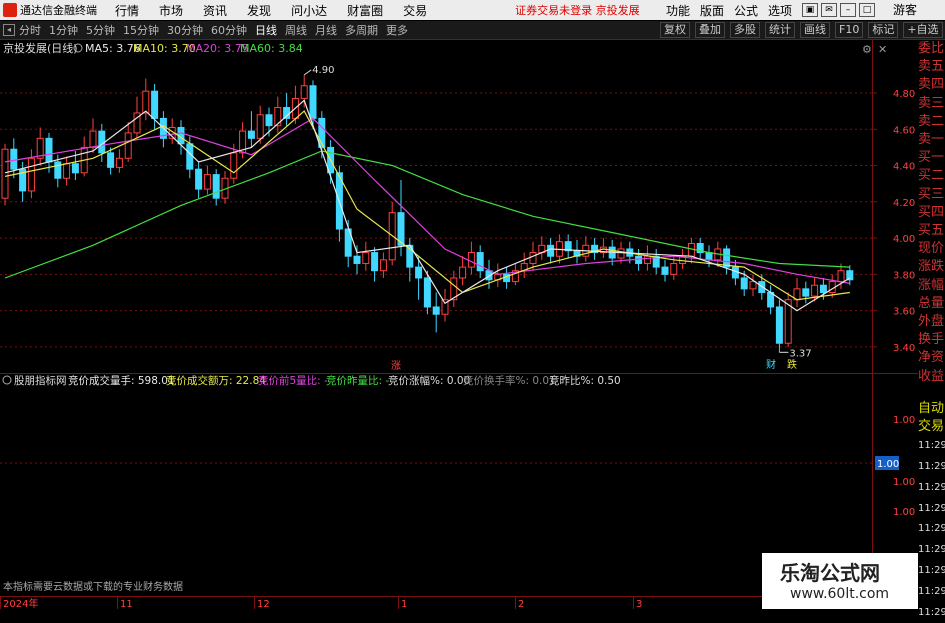  Describe the element at coordinates (904, 348) in the screenshot. I see `price-tick-label: 3.40` at that location.